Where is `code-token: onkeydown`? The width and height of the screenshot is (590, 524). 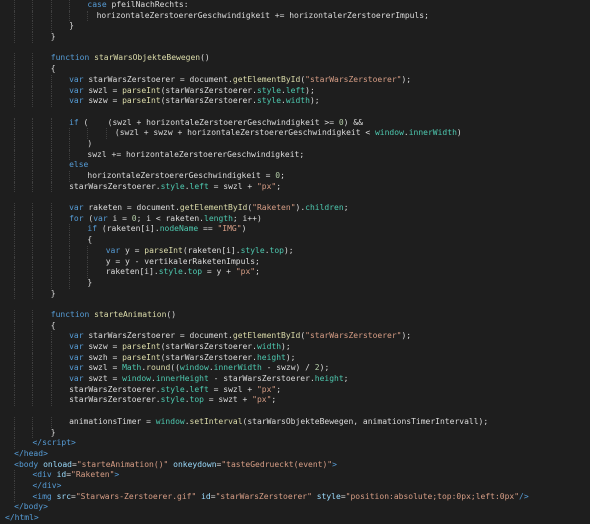
code-token: onkeydown is located at coordinates (195, 464).